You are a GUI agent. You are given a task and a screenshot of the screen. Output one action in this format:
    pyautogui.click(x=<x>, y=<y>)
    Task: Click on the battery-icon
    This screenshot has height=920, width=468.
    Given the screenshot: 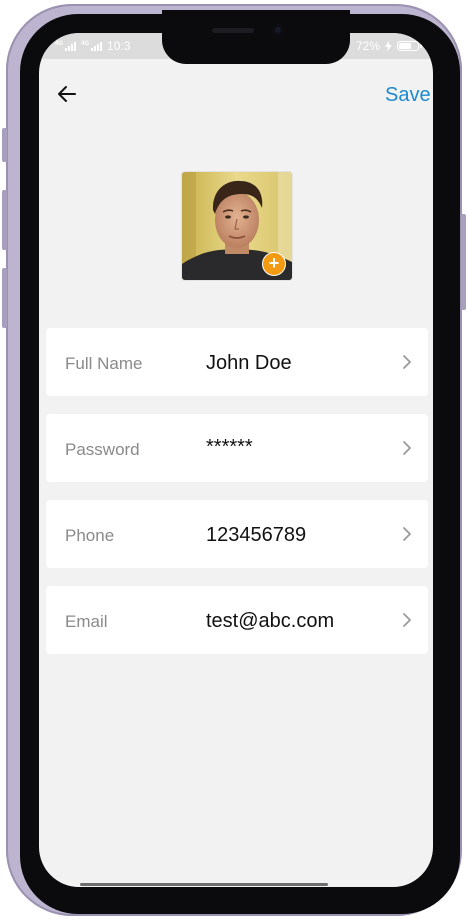 What is the action you would take?
    pyautogui.click(x=409, y=46)
    